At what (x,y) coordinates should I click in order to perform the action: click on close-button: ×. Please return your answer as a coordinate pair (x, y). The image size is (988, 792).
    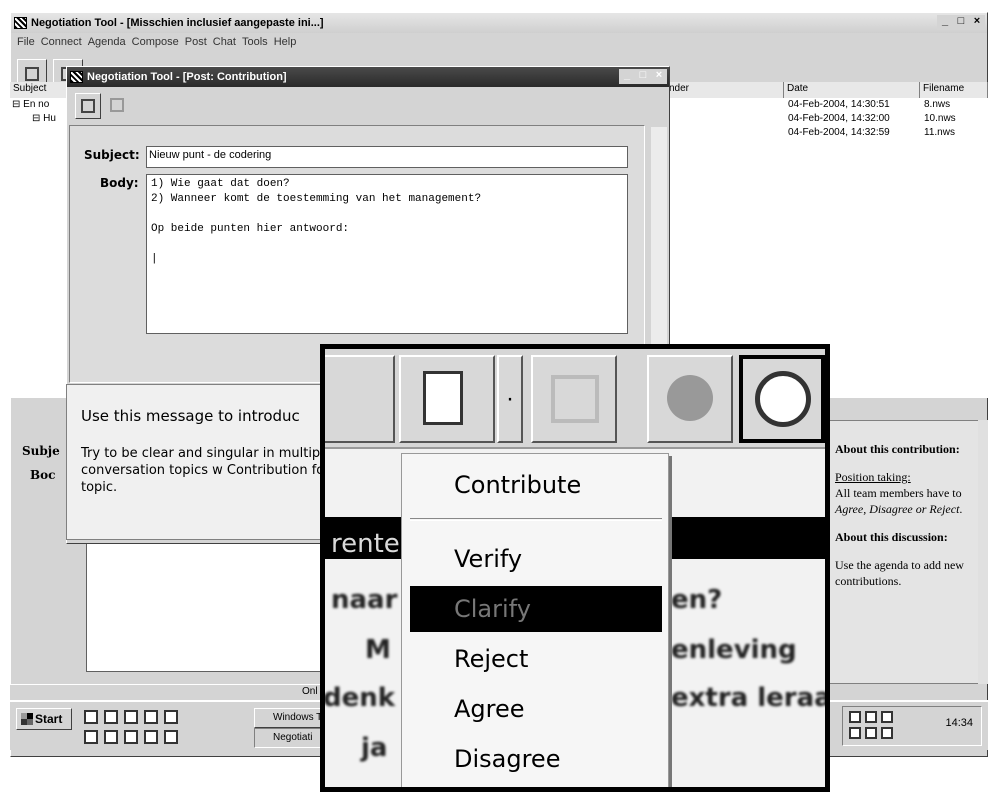
    Looking at the image, I should click on (977, 22).